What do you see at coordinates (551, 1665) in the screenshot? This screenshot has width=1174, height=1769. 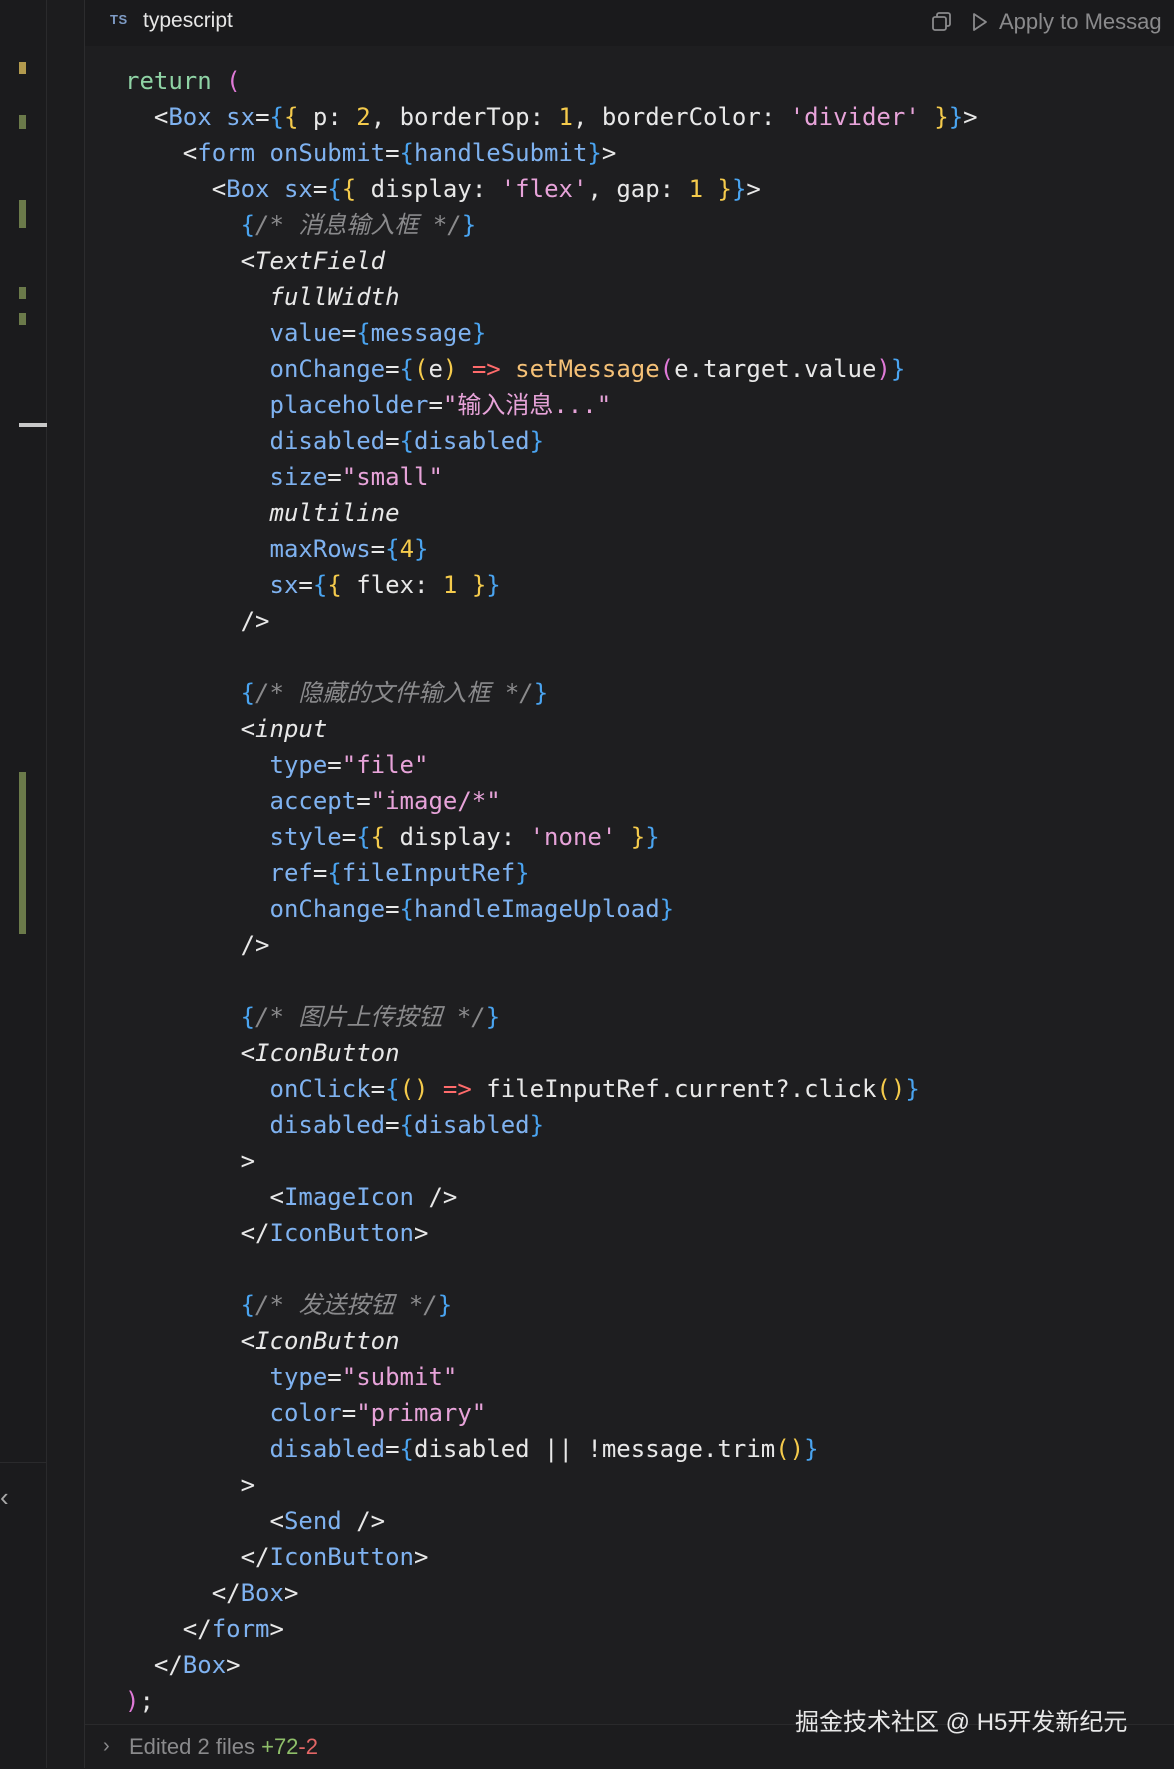 I see `code-line: </Box>` at bounding box center [551, 1665].